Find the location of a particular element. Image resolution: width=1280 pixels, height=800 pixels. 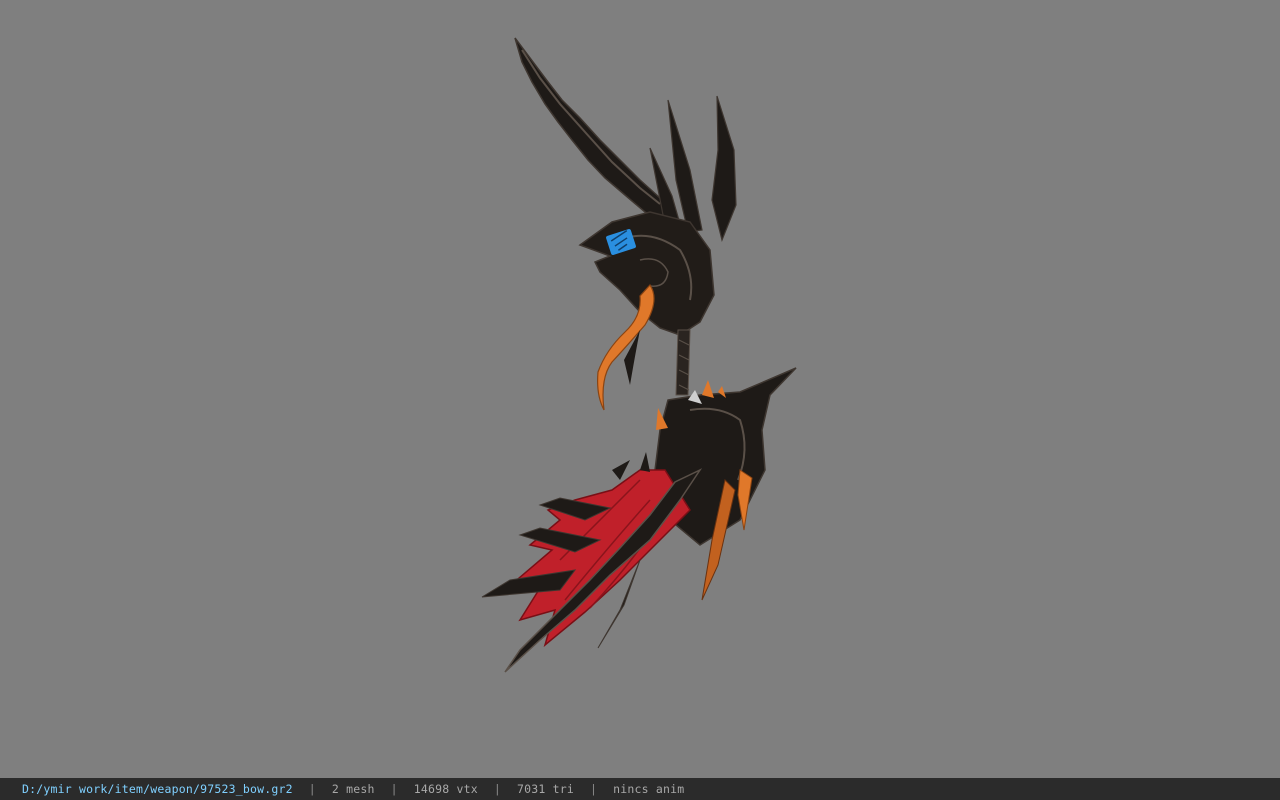

mesh-count-label: 2 mesh is located at coordinates (353, 789).